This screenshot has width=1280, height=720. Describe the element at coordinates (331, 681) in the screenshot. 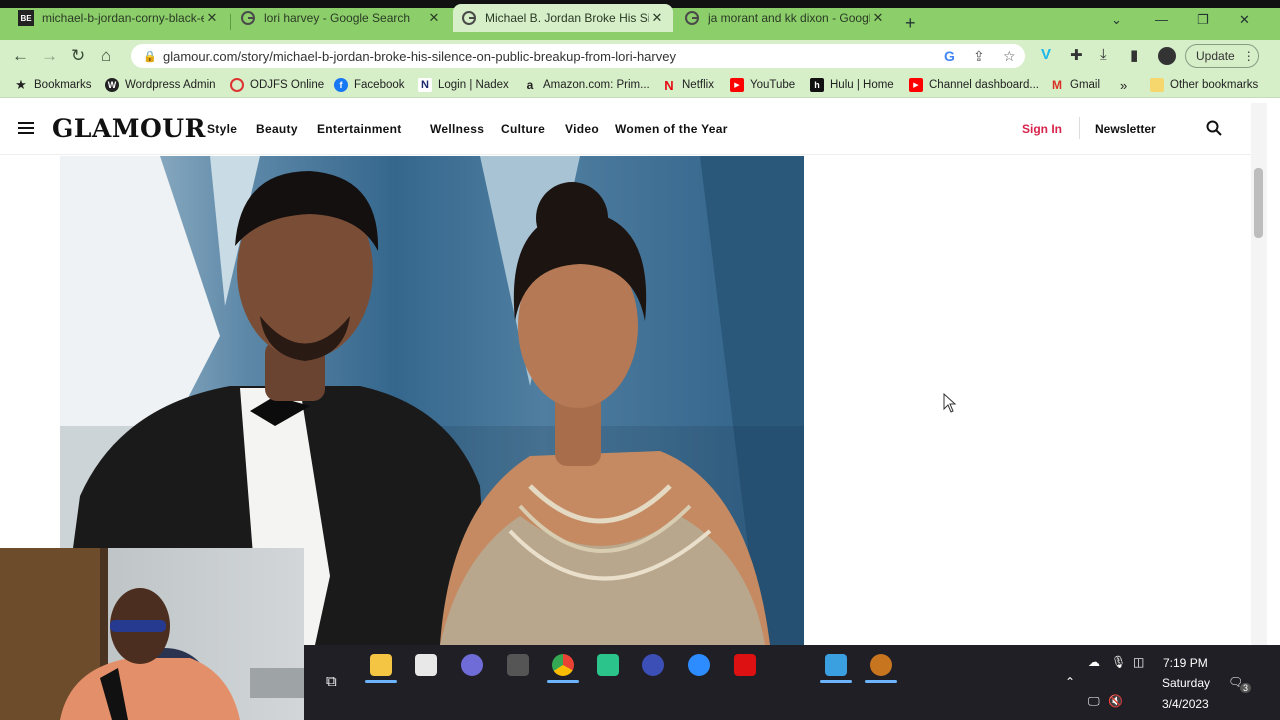

I see `task-view-icon: ⧉` at that location.